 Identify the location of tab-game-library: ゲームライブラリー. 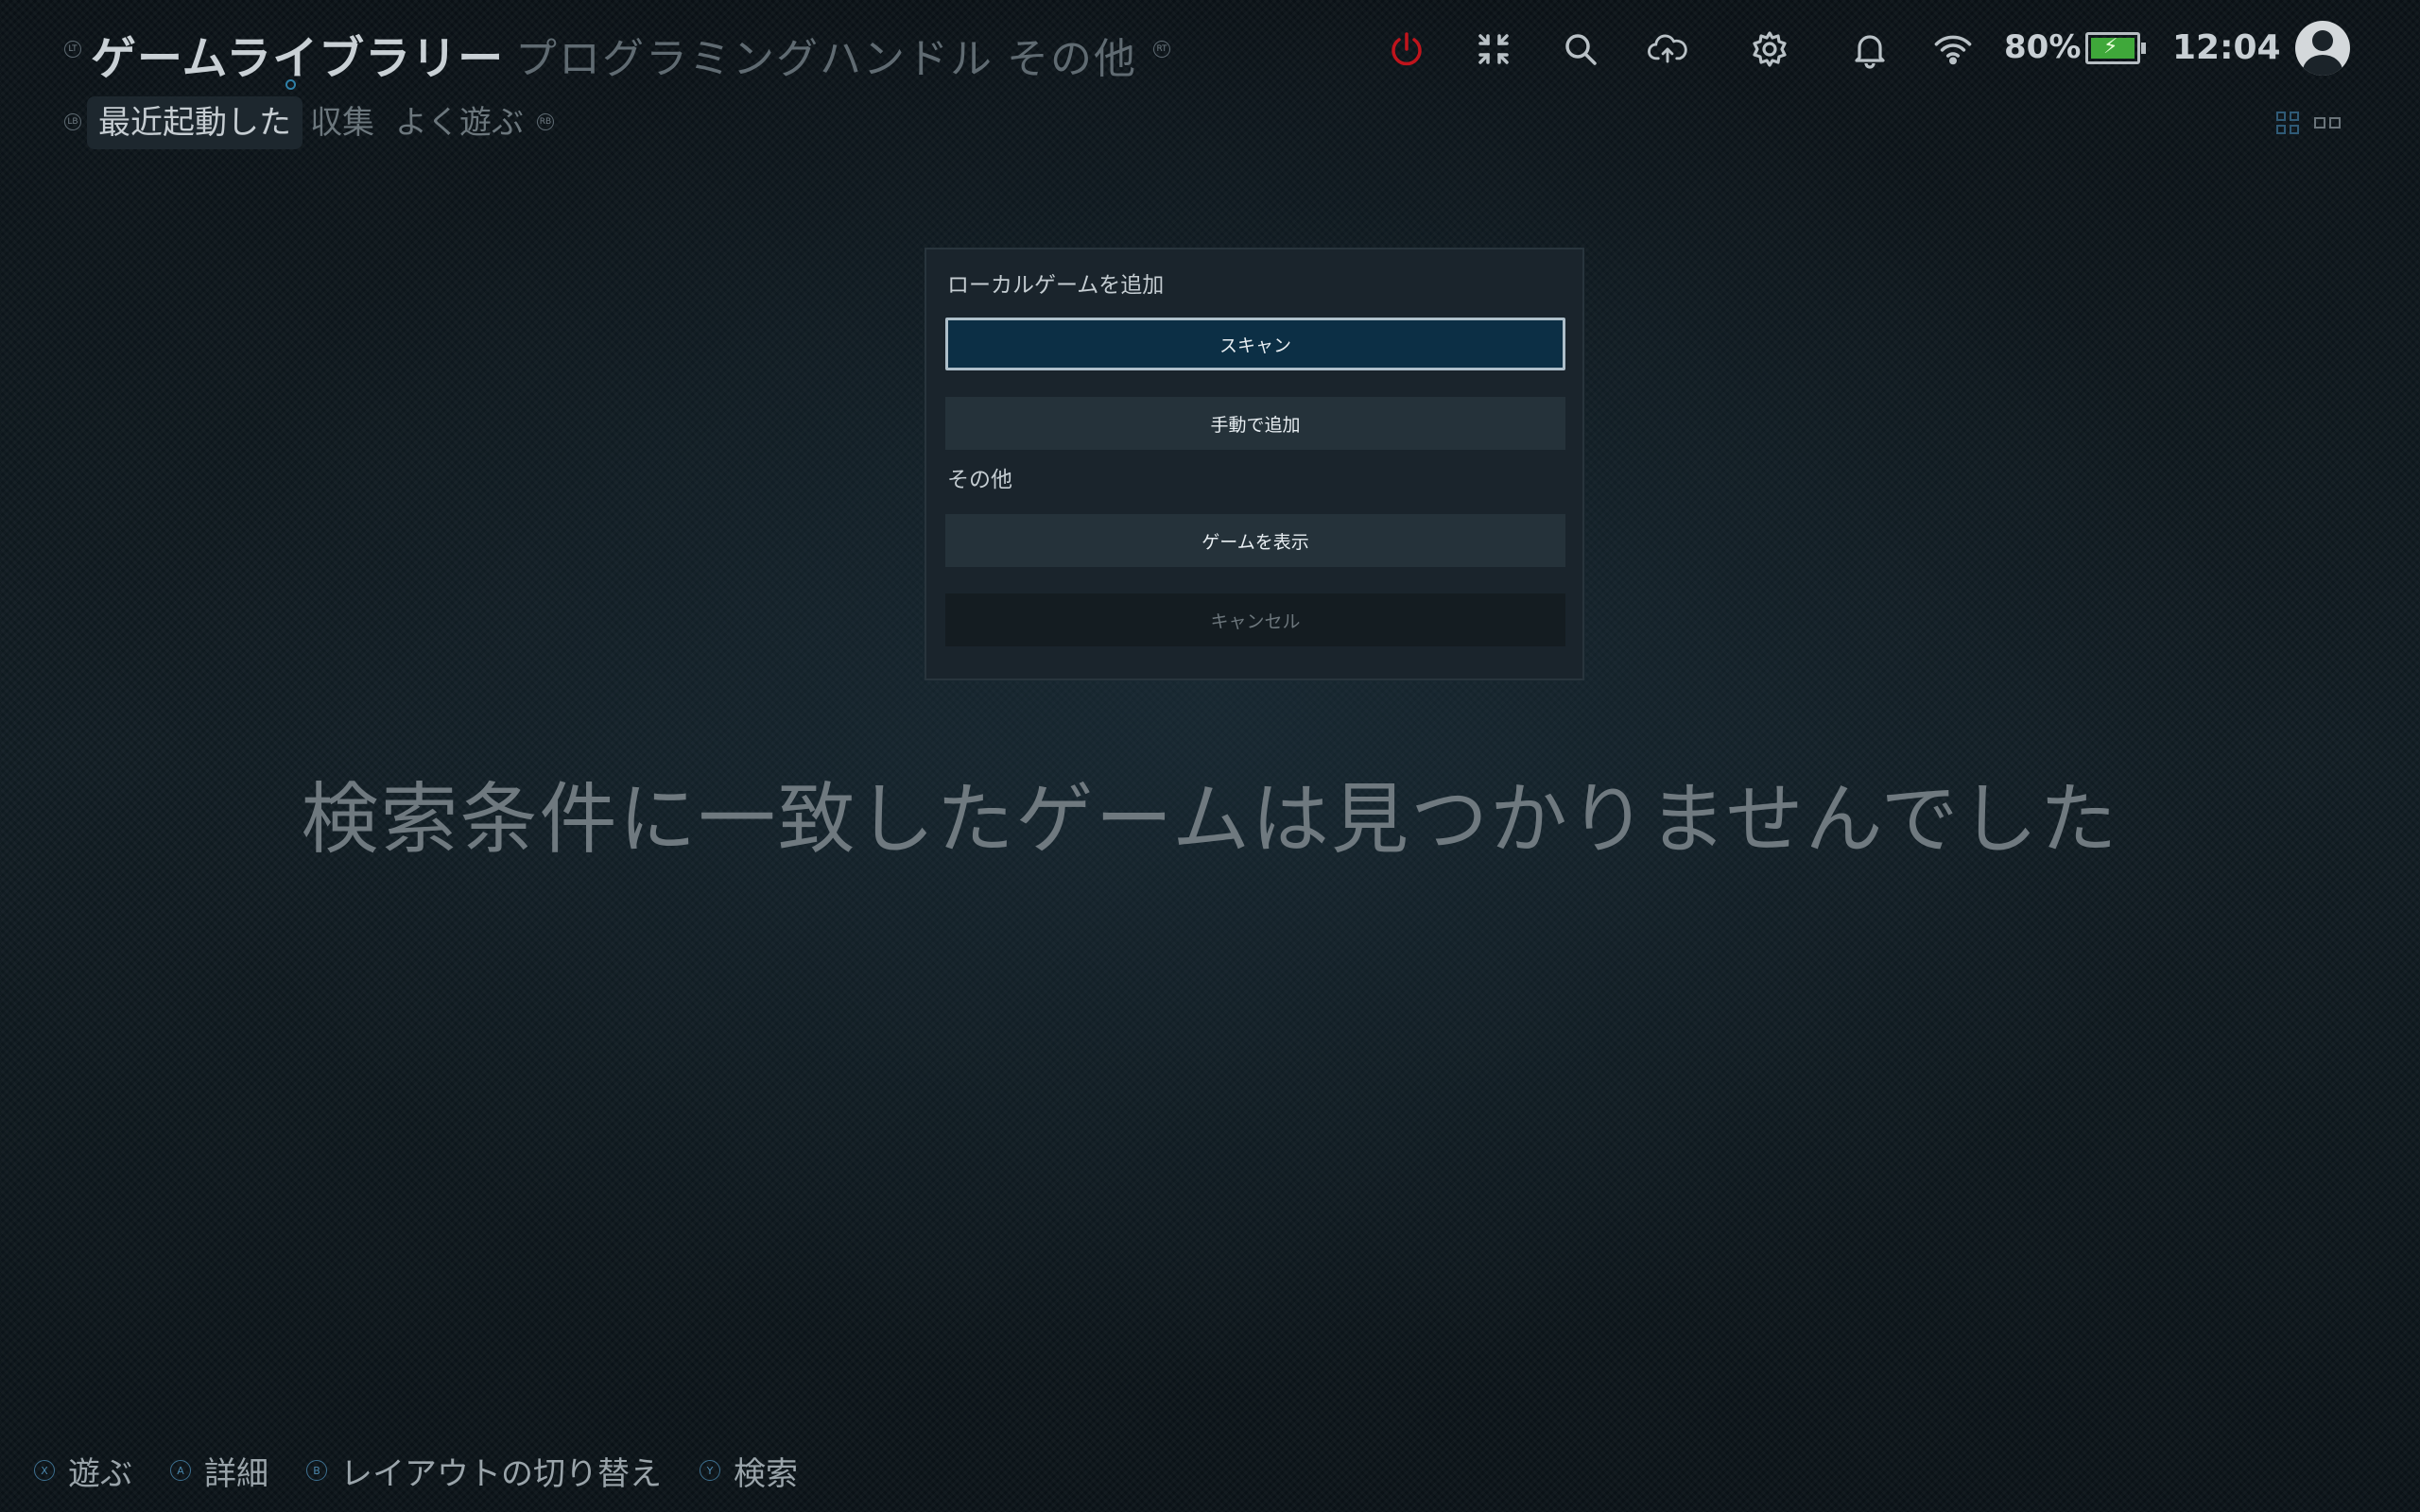
(298, 55).